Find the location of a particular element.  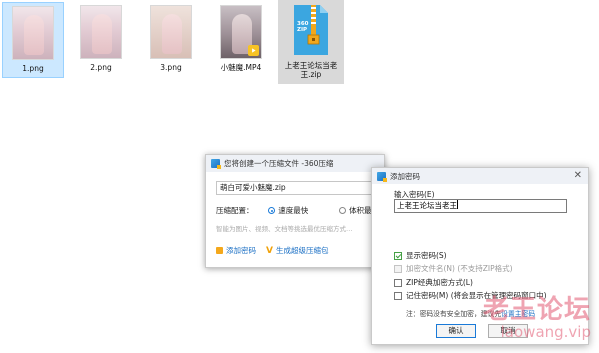

option-fastest-label: 速度最快 is located at coordinates (293, 210).